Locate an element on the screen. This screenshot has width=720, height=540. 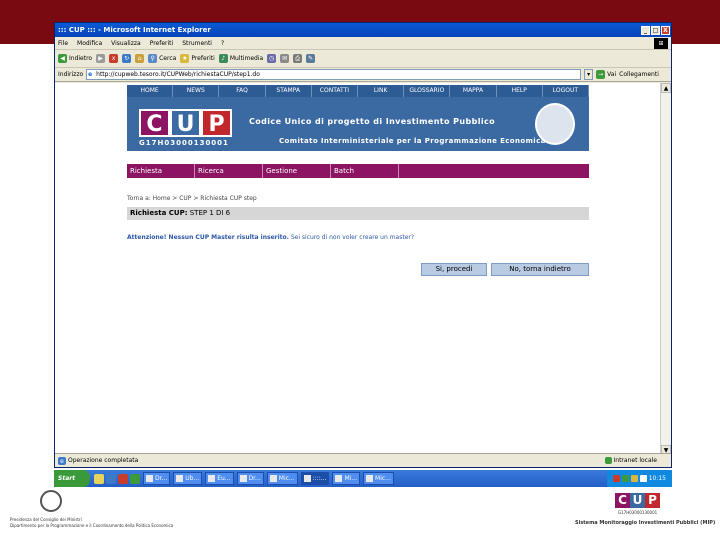
menu-ricerca: Ricerca is located at coordinates (229, 171).